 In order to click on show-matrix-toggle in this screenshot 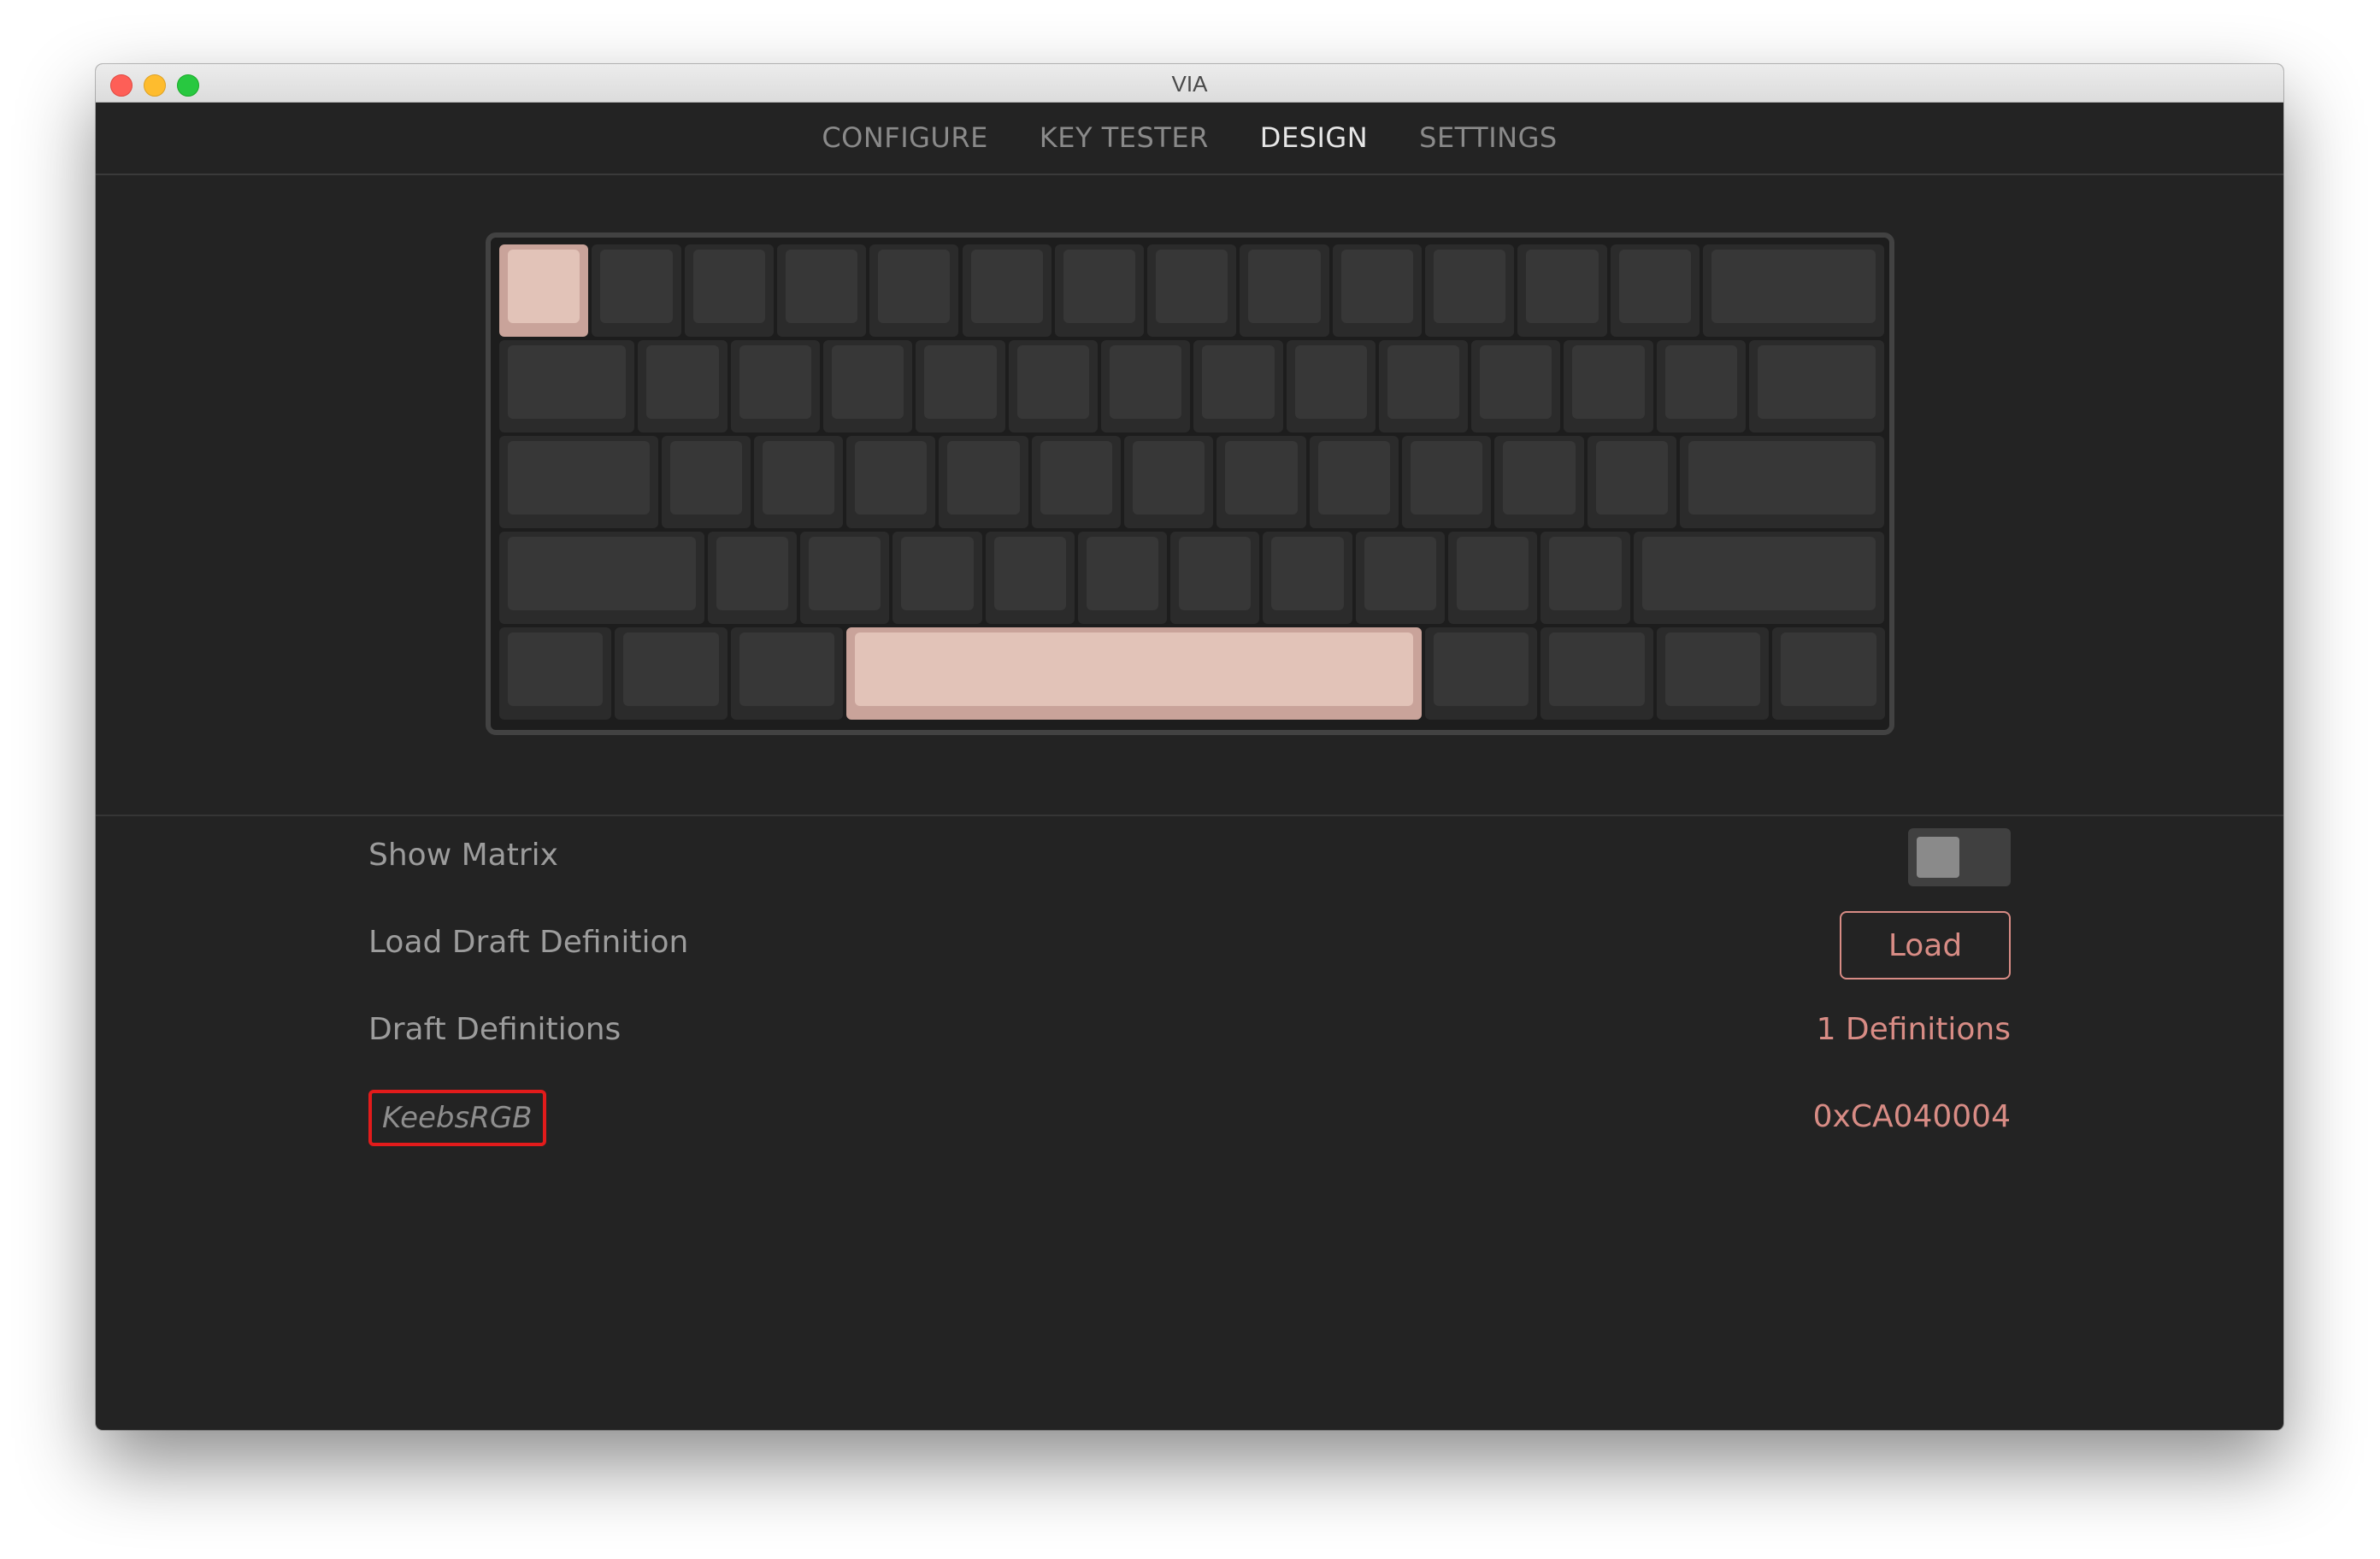, I will do `click(1960, 857)`.